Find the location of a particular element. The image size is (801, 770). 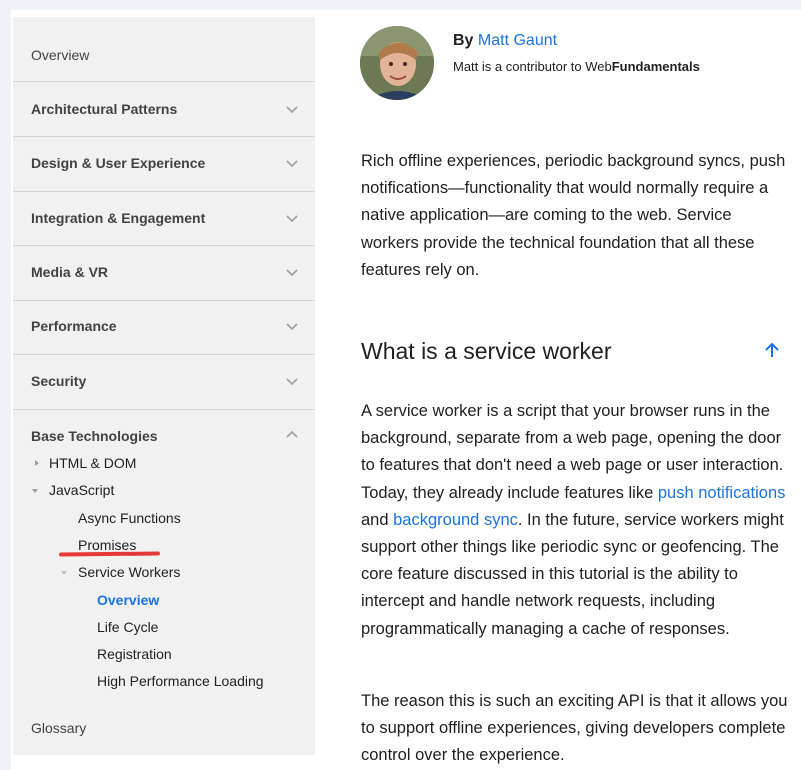

author-avatar is located at coordinates (397, 63).